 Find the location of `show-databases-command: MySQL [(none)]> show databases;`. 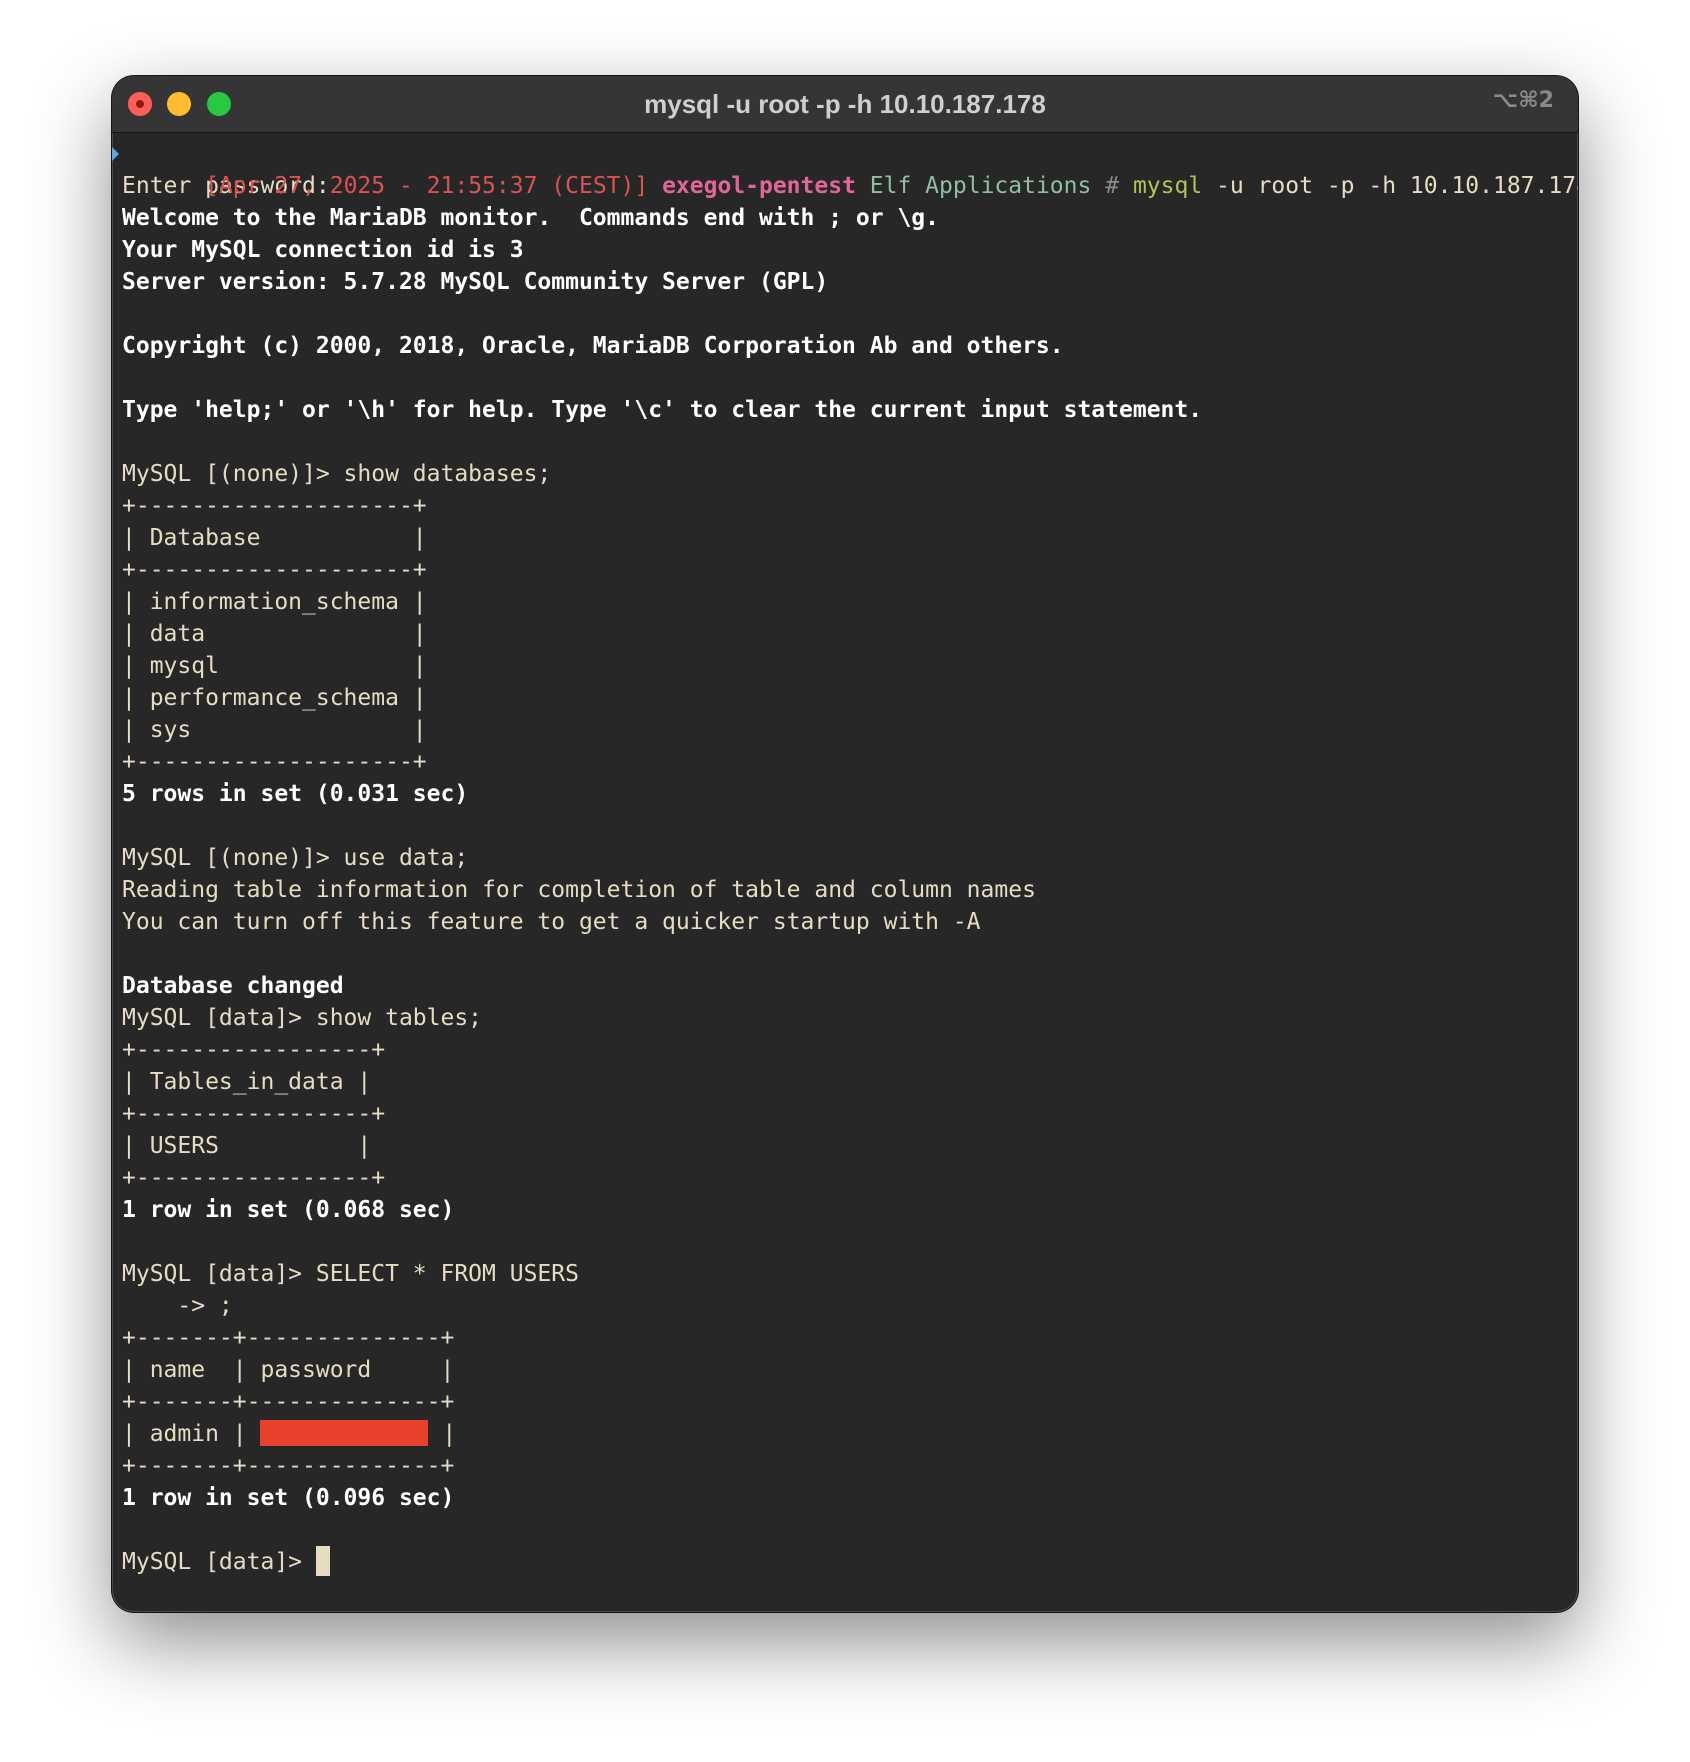

show-databases-command: MySQL [(none)]> show databases; is located at coordinates (337, 474).